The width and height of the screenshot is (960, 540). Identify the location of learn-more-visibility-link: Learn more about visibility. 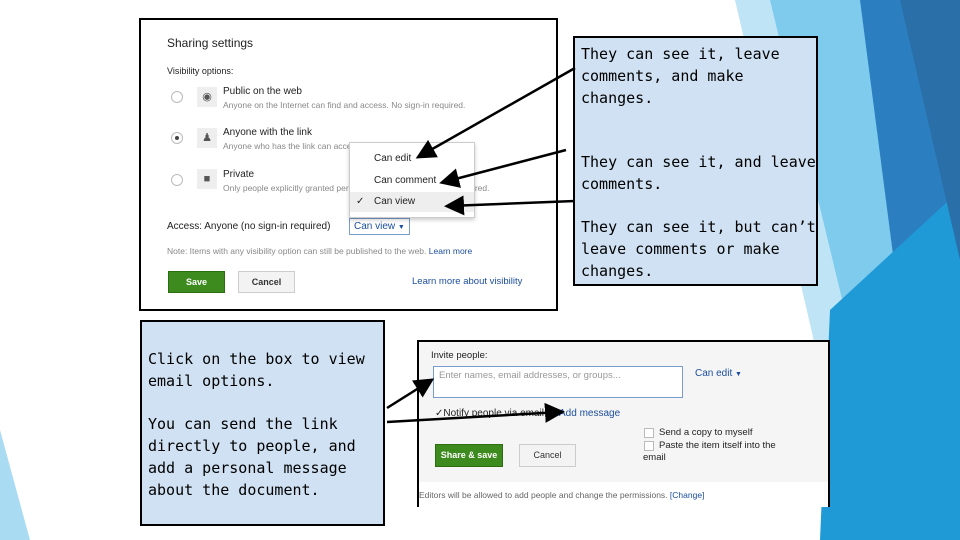
(467, 281).